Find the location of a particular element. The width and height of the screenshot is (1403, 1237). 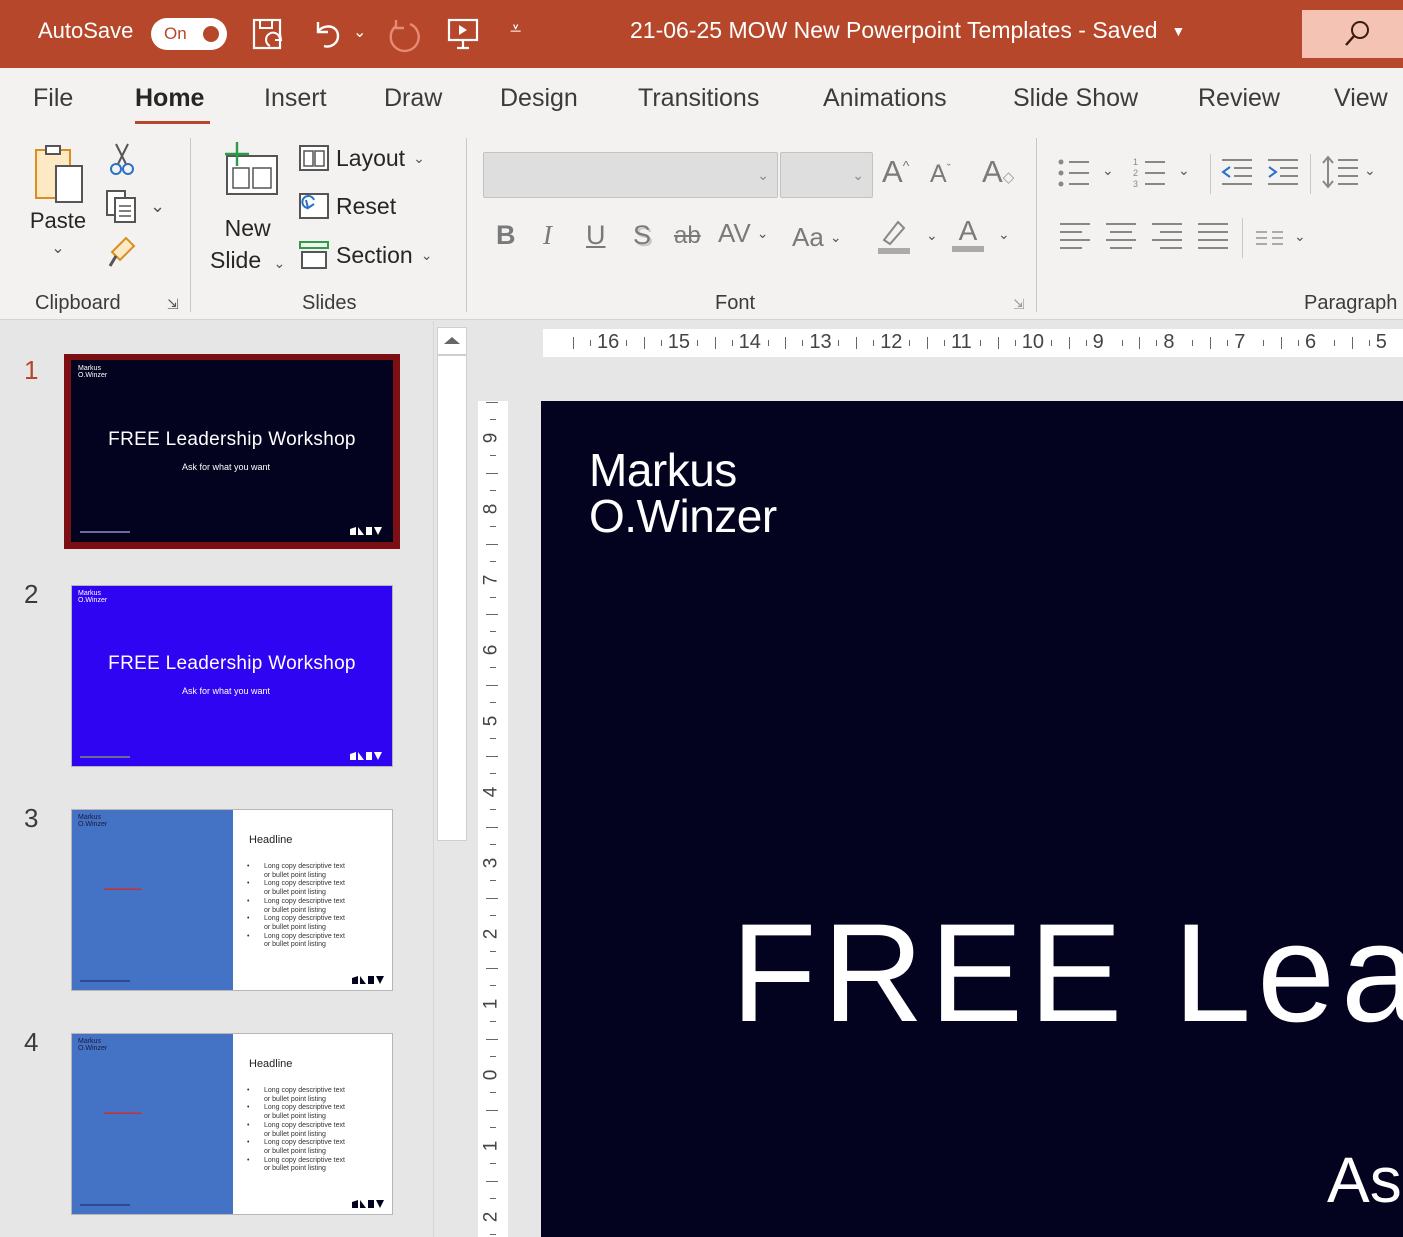

align-right-icon is located at coordinates (1167, 236).